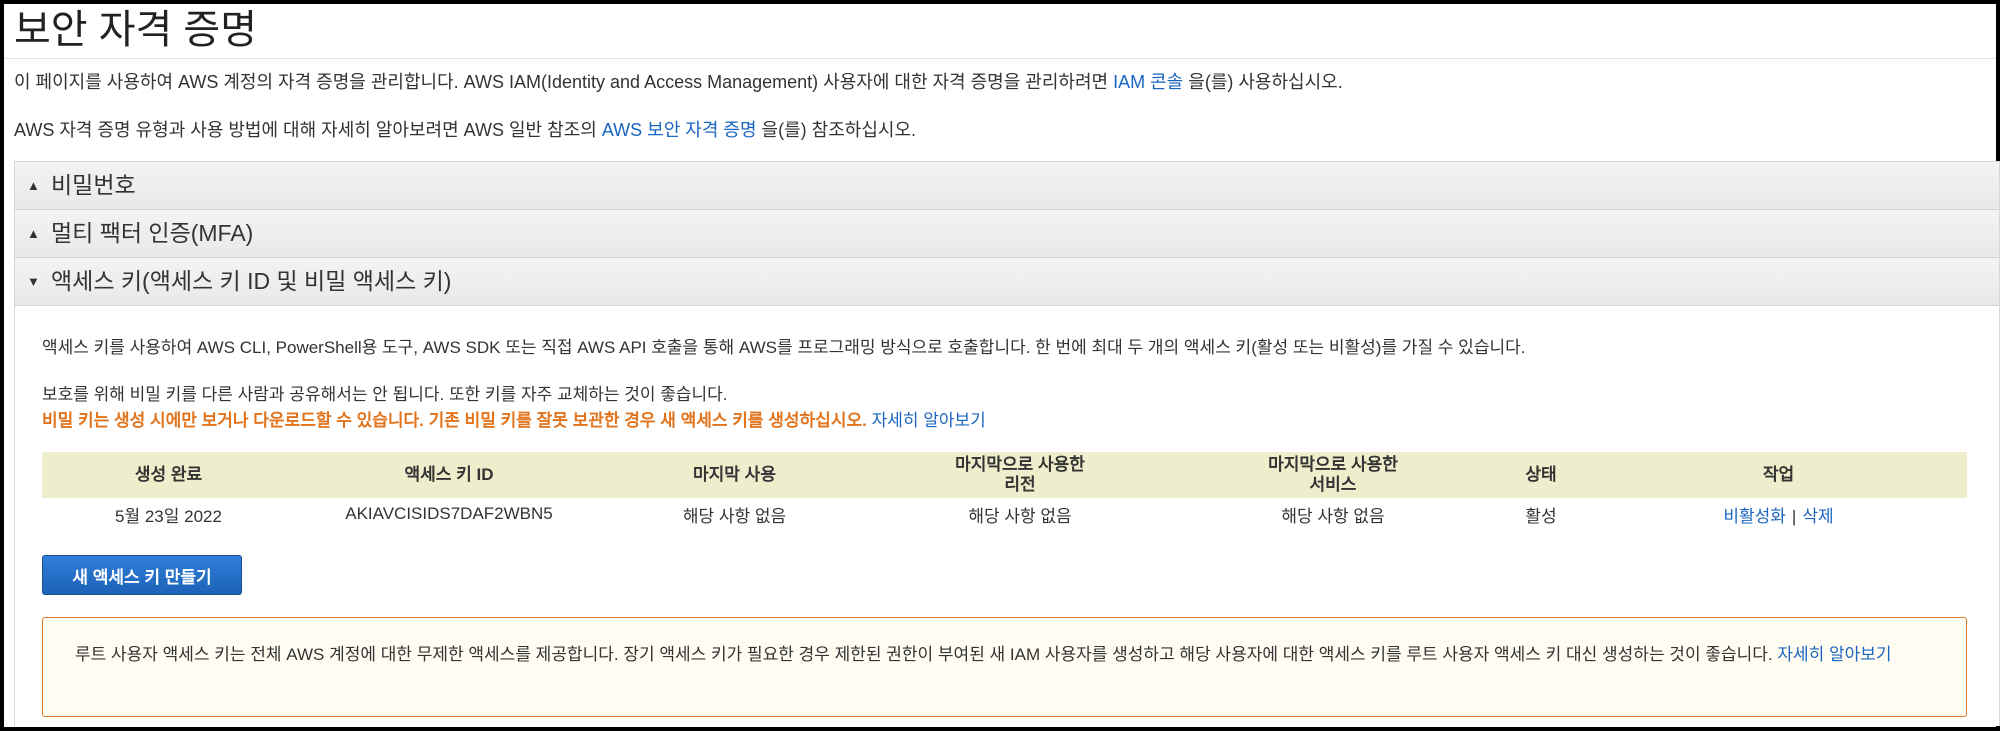  What do you see at coordinates (1007, 186) in the screenshot?
I see `section-password-header: ▲ 비밀번호` at bounding box center [1007, 186].